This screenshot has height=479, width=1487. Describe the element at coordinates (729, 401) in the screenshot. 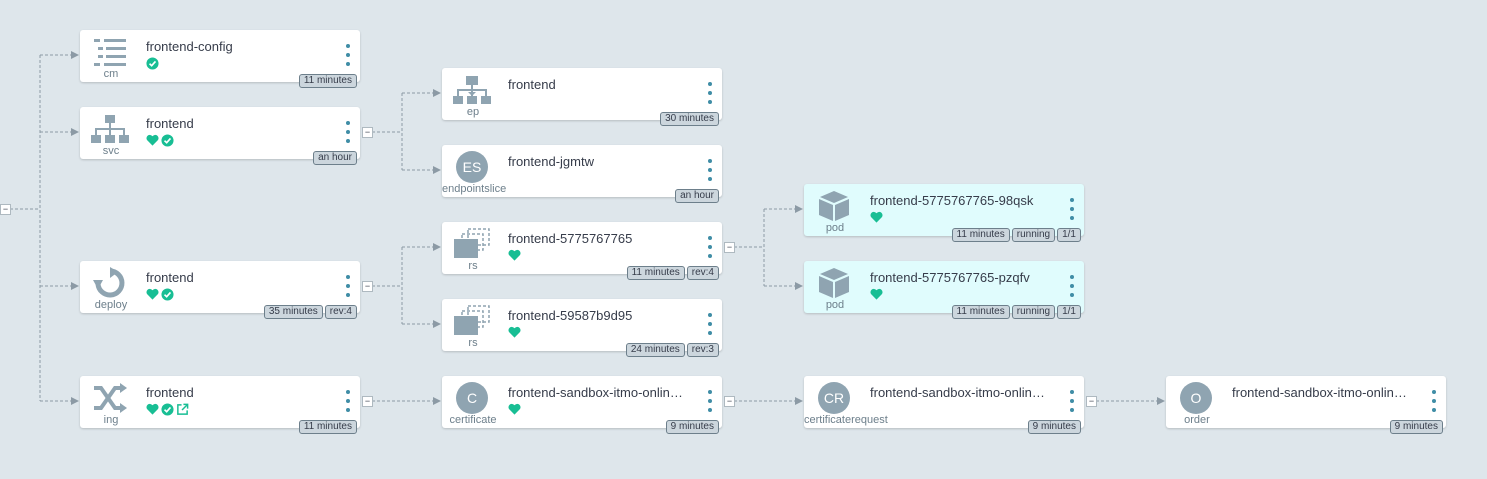

I see `collapse-certificate-button: −` at that location.